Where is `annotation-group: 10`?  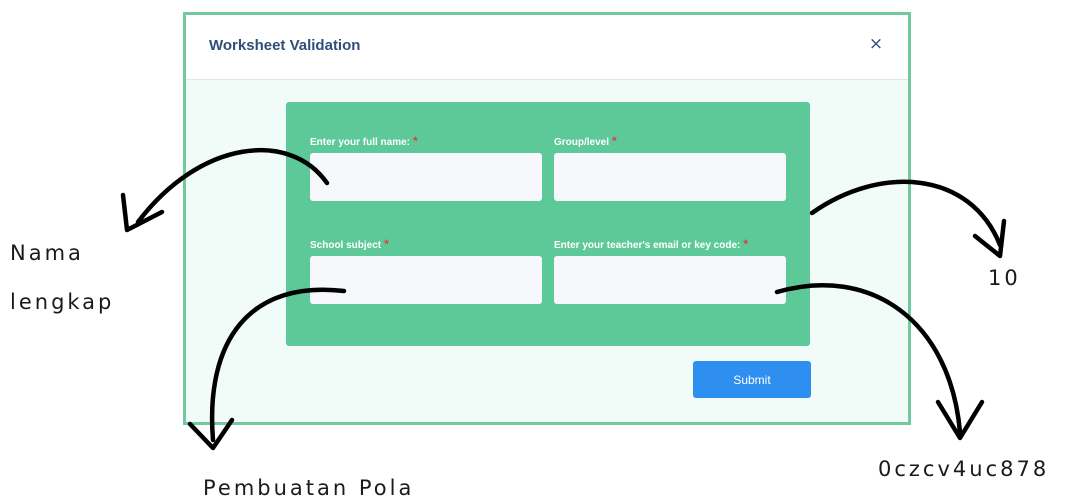
annotation-group: 10 is located at coordinates (1004, 278).